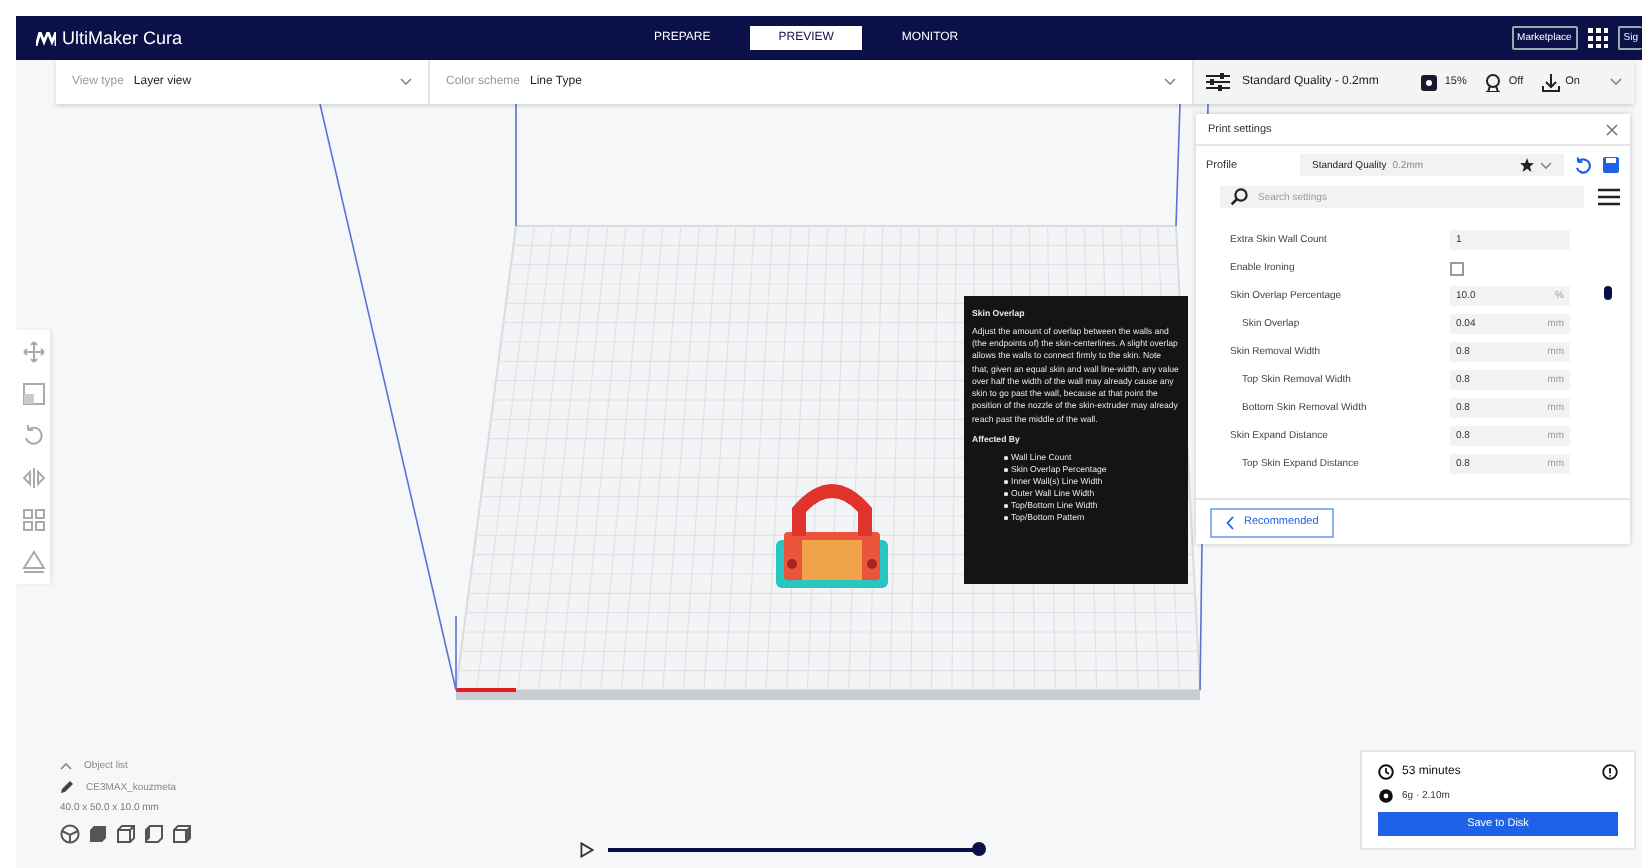 The width and height of the screenshot is (1642, 868). What do you see at coordinates (1386, 796) in the screenshot?
I see `spool-icon` at bounding box center [1386, 796].